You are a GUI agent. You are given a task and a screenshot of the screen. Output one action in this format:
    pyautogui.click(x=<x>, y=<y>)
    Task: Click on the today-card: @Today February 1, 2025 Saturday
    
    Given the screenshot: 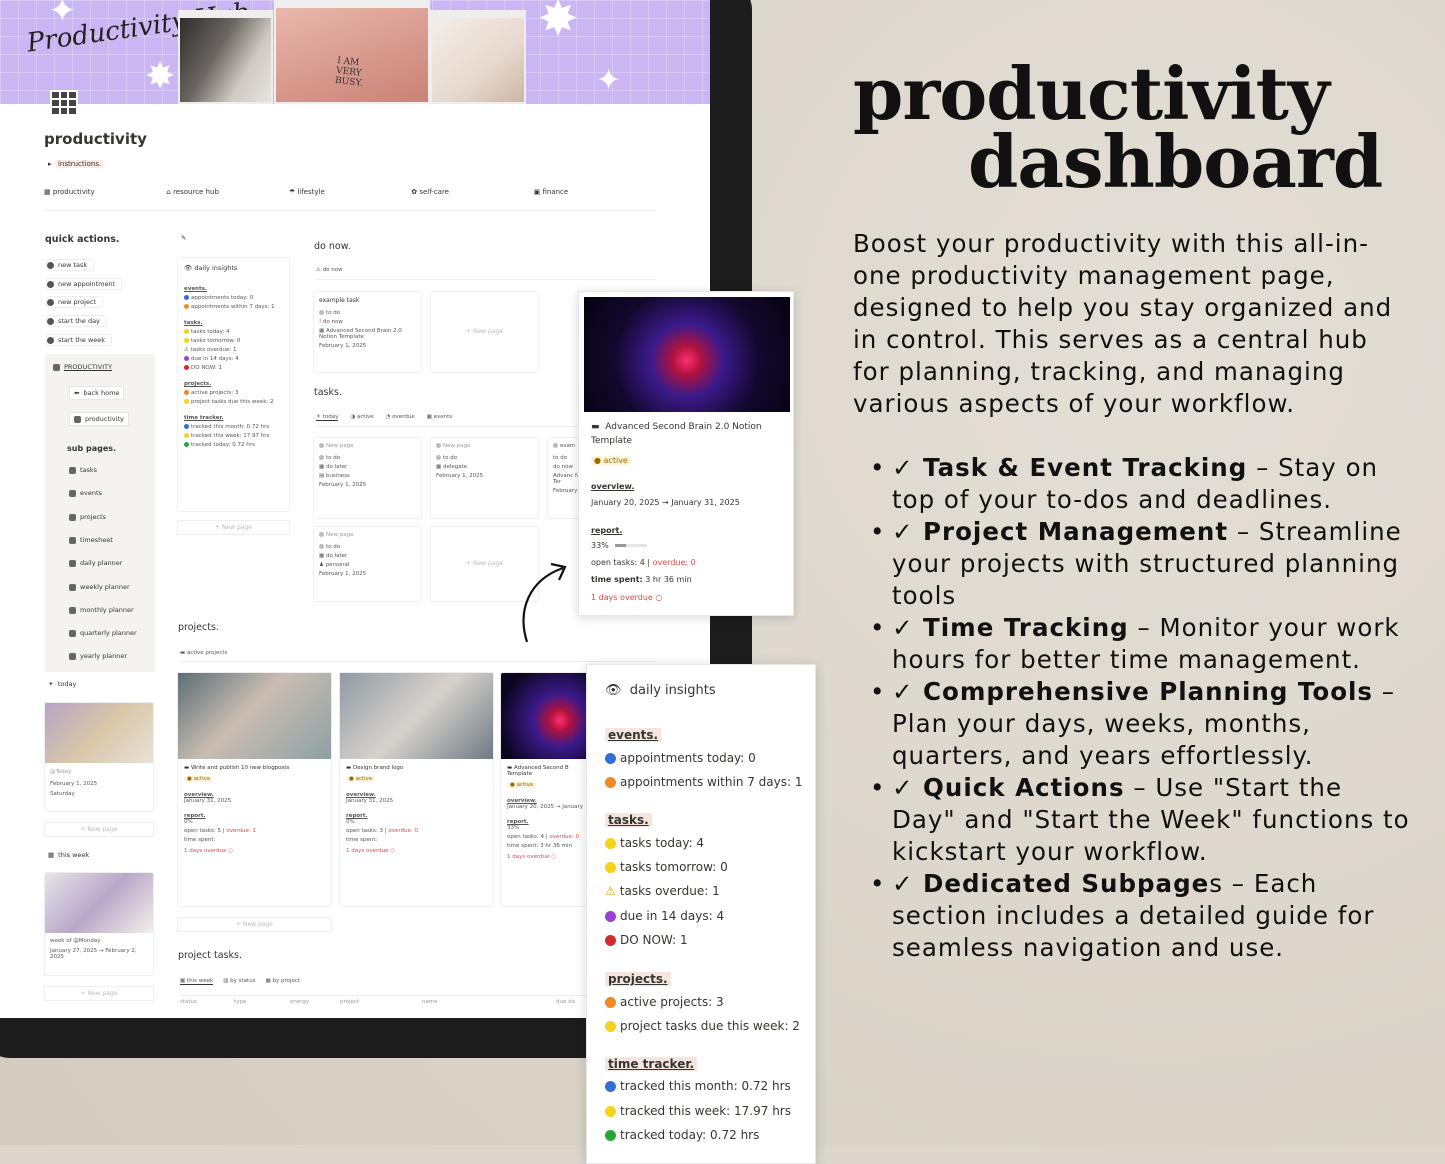 What is the action you would take?
    pyautogui.click(x=99, y=757)
    